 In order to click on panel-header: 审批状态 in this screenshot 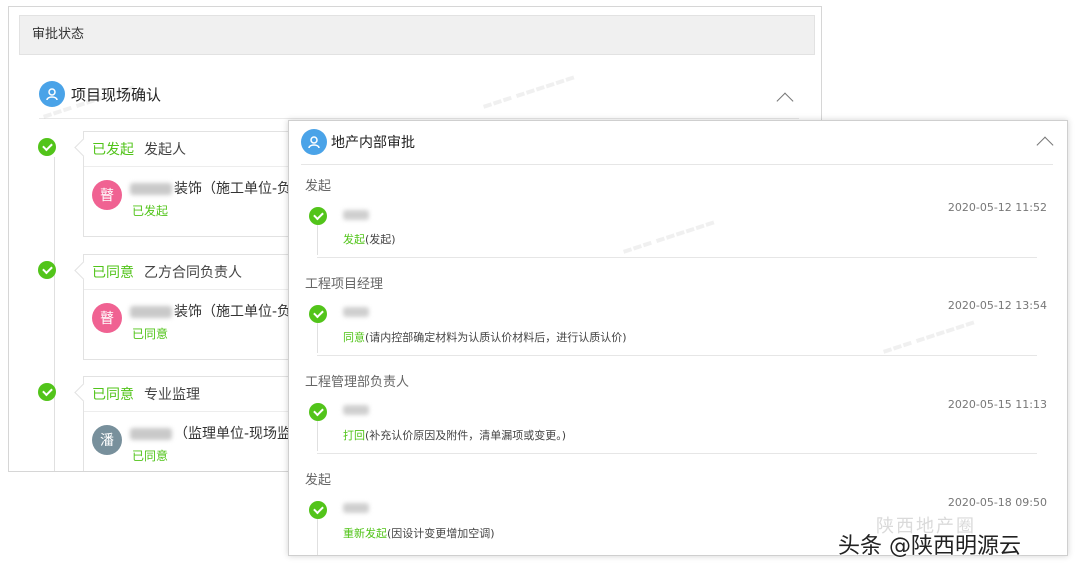, I will do `click(417, 35)`.